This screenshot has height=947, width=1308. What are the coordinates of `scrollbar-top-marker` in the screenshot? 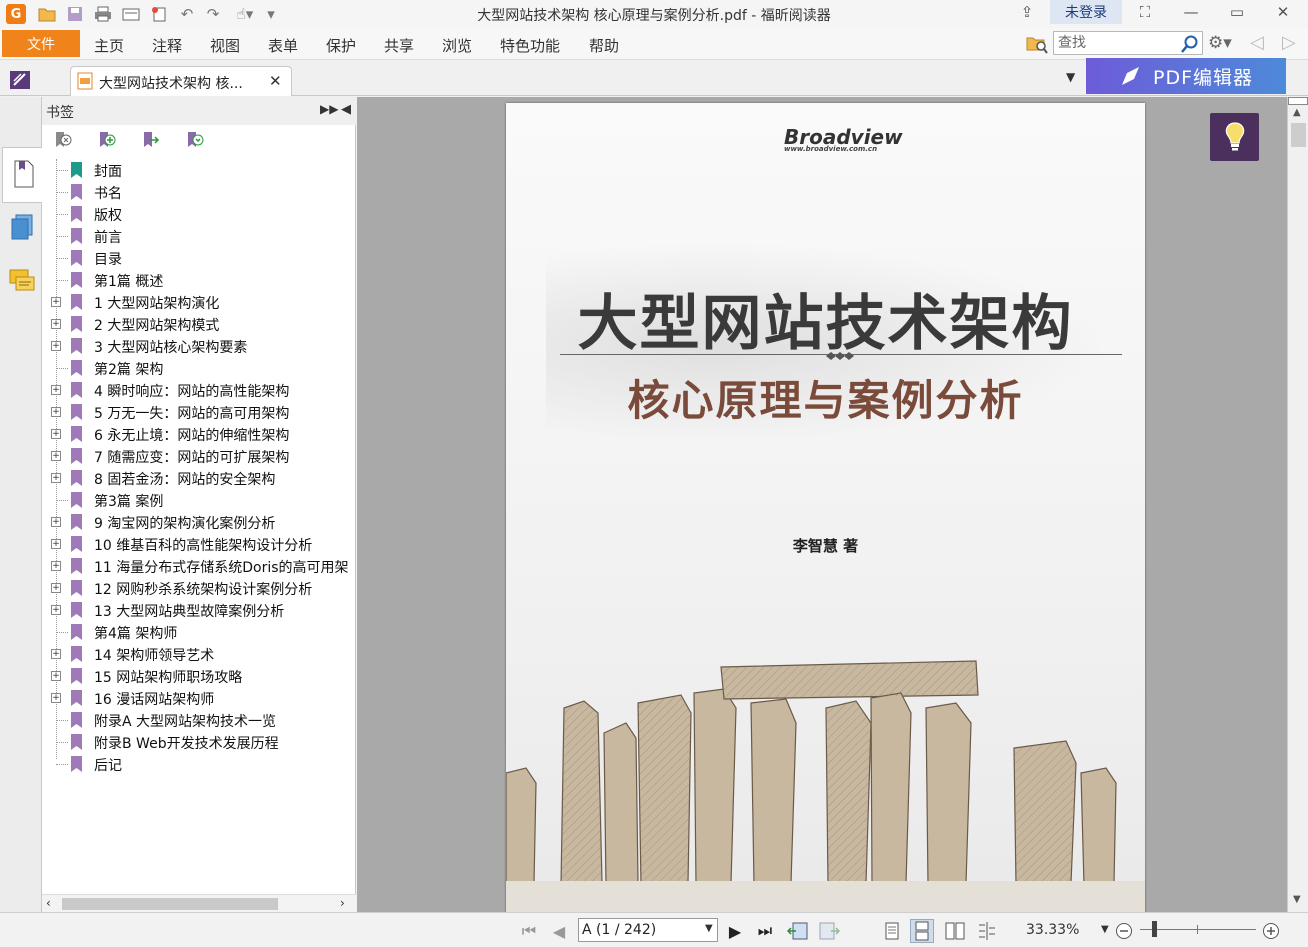 It's located at (1298, 101).